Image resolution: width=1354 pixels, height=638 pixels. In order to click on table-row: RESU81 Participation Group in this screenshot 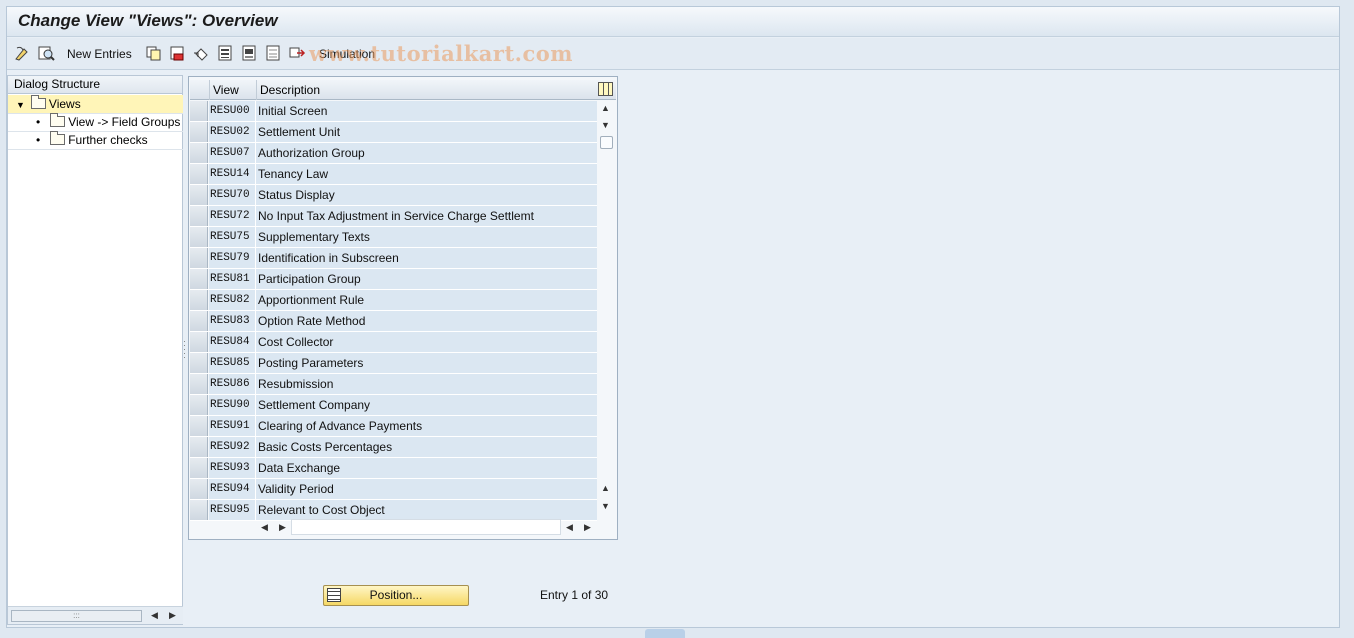, I will do `click(393, 279)`.